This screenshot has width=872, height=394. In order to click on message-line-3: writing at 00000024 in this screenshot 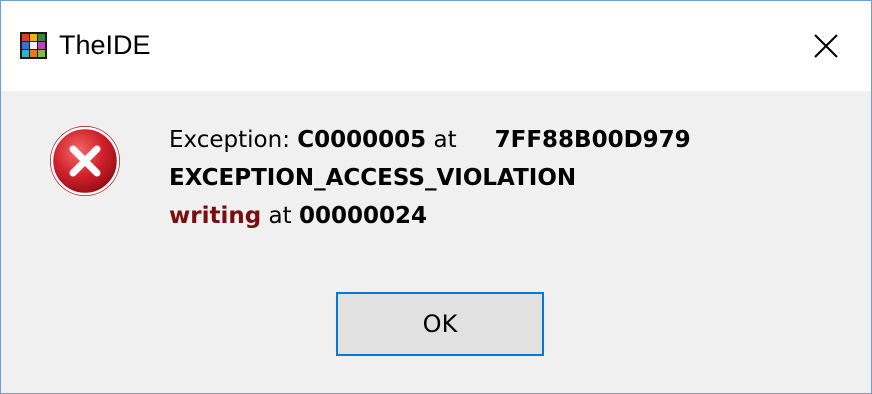, I will do `click(430, 216)`.